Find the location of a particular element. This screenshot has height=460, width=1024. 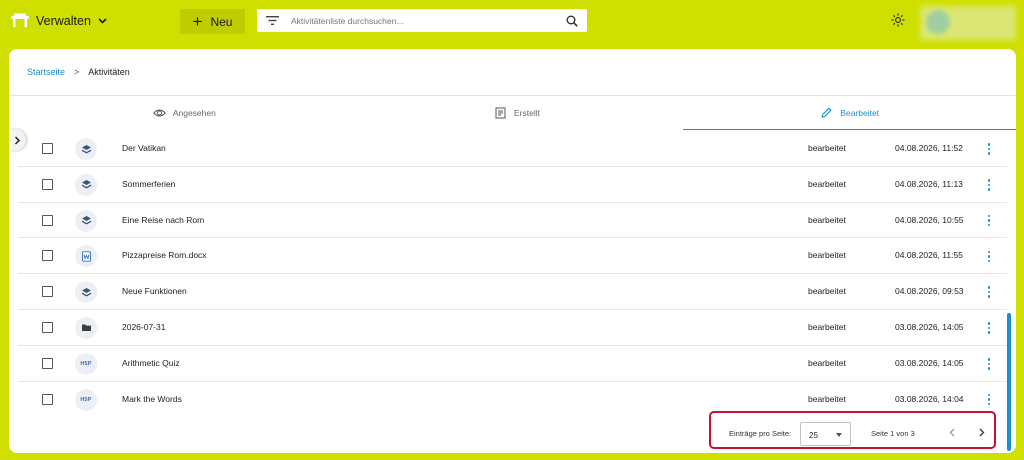

row-name: Eine Reise nach Rom is located at coordinates (163, 220).